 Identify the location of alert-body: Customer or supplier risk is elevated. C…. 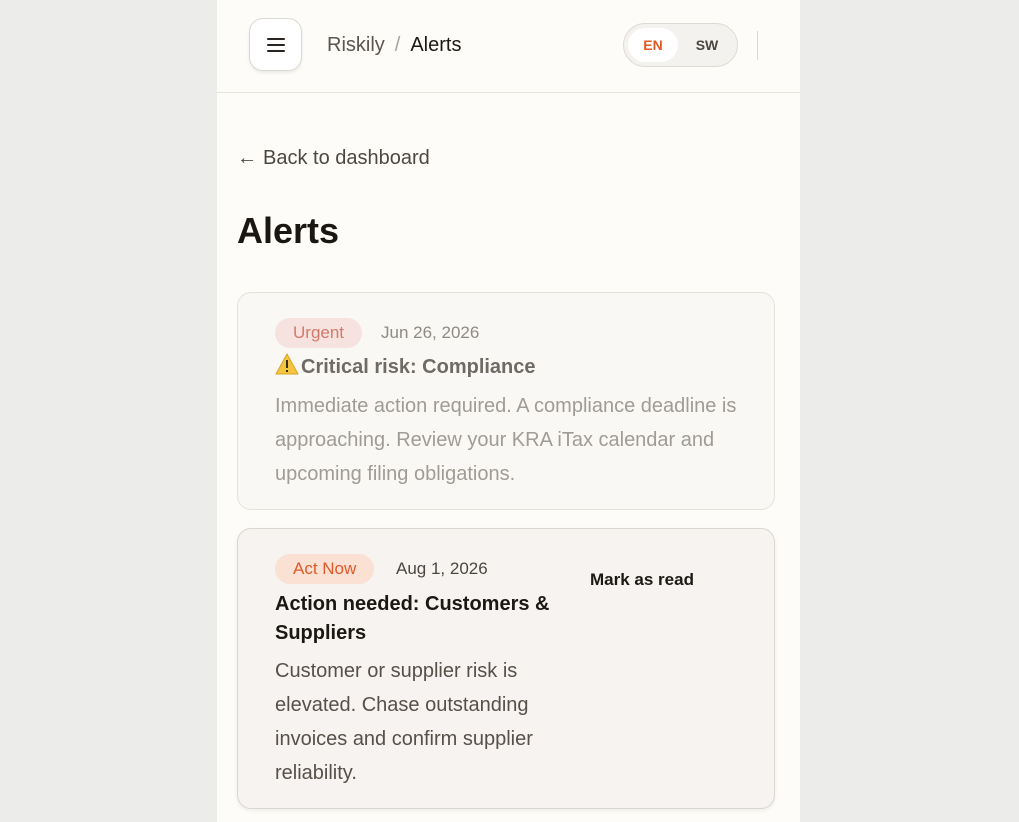
(404, 722).